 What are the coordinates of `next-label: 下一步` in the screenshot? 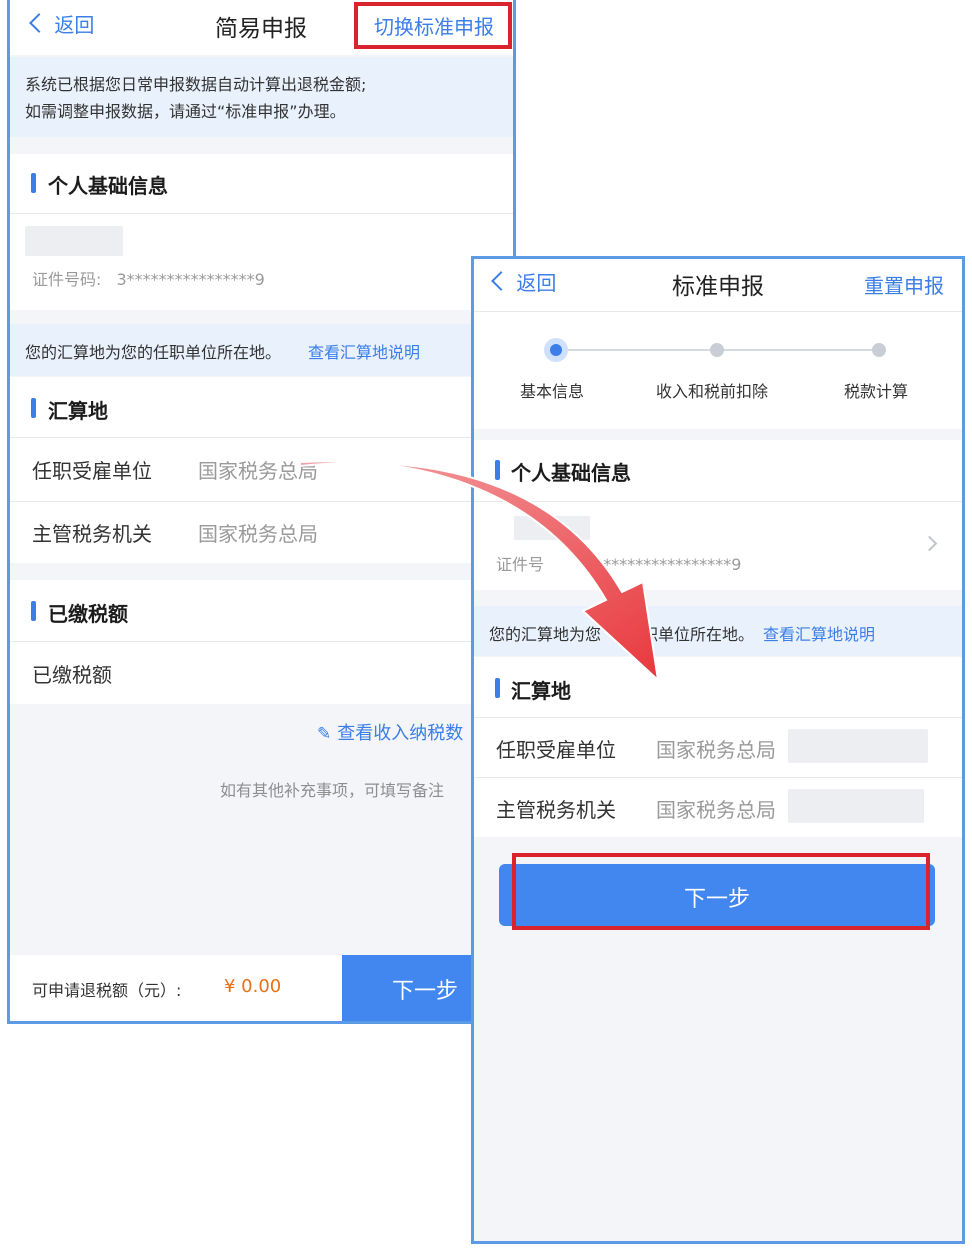 It's located at (425, 991).